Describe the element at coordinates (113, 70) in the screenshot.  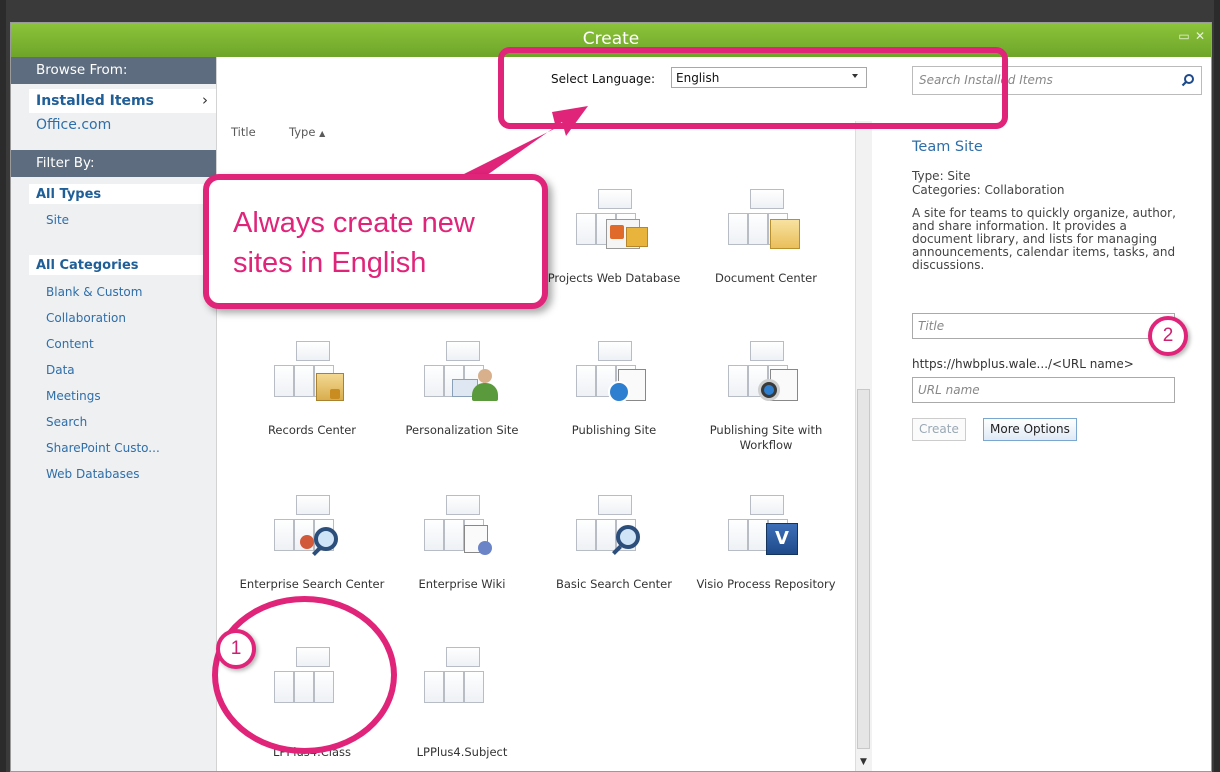
I see `browse-header: Browse From:` at that location.